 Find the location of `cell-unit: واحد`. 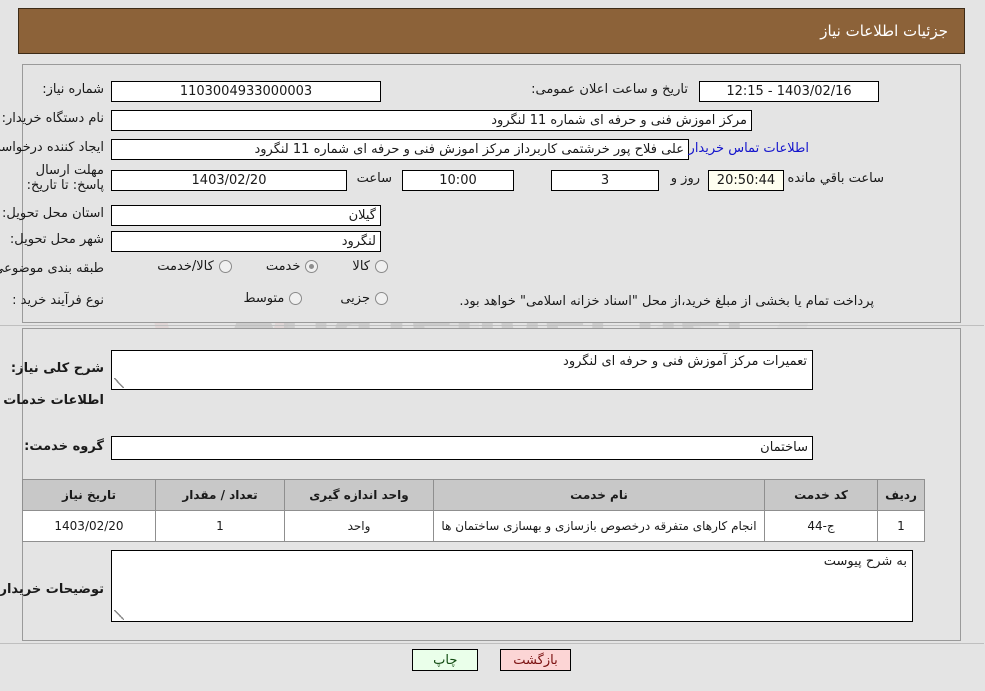

cell-unit: واحد is located at coordinates (360, 526).